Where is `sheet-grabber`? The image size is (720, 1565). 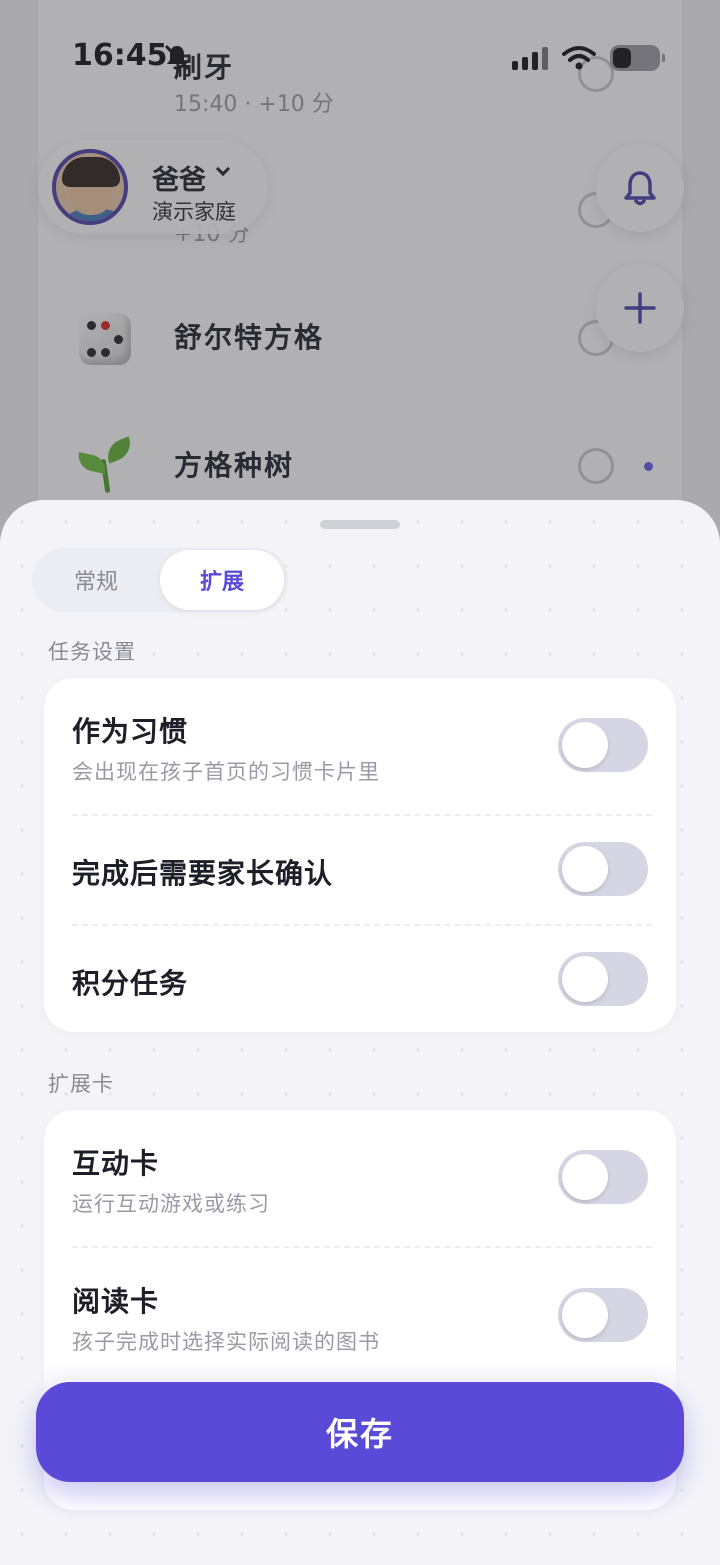
sheet-grabber is located at coordinates (360, 524).